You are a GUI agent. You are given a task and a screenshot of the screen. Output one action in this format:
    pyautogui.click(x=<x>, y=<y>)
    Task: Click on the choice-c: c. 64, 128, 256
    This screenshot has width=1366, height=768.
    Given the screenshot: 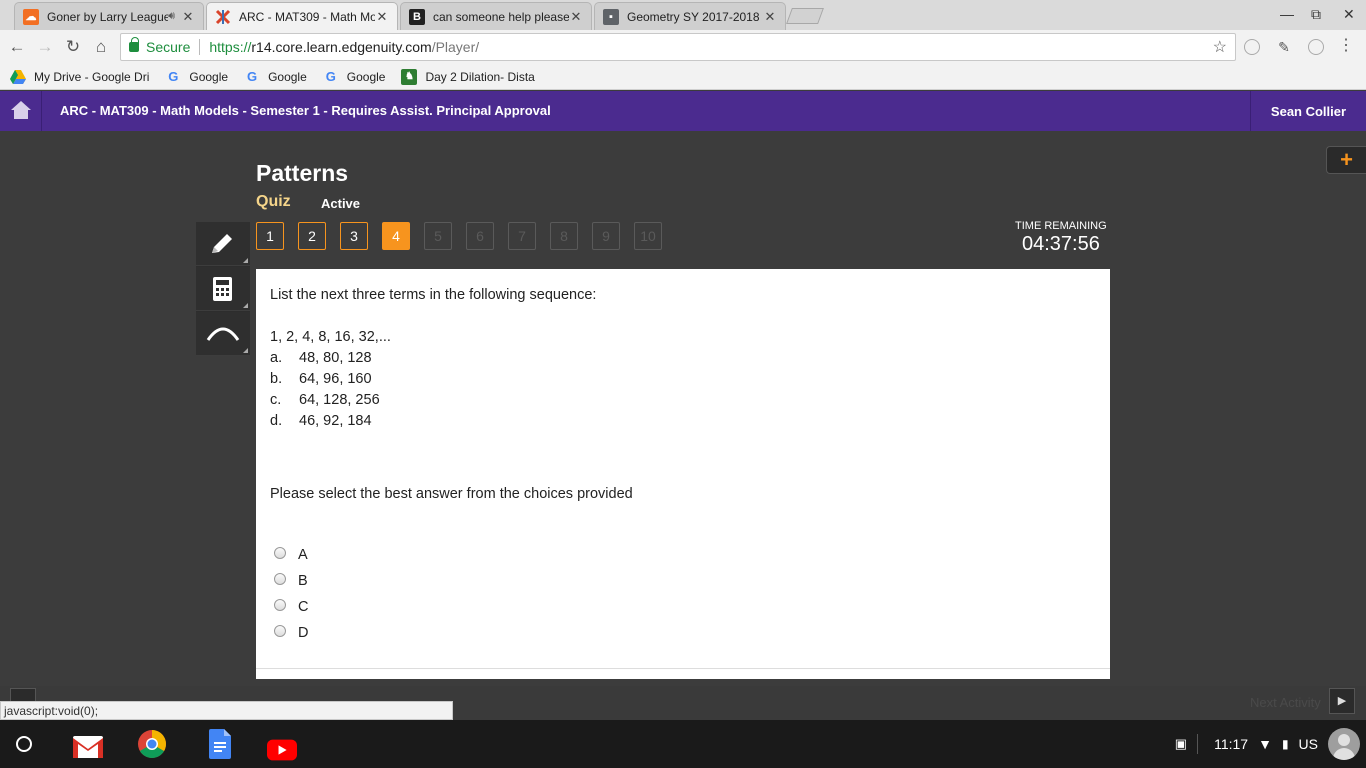 What is the action you would take?
    pyautogui.click(x=325, y=402)
    